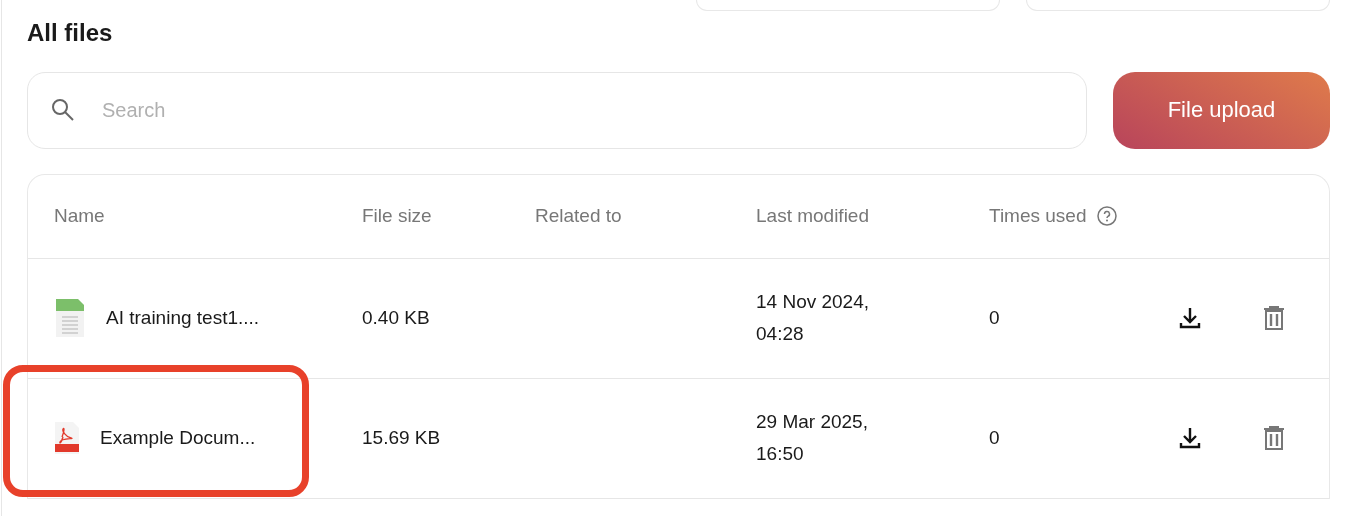 The image size is (1368, 516). I want to click on column-header: Related to, so click(578, 216).